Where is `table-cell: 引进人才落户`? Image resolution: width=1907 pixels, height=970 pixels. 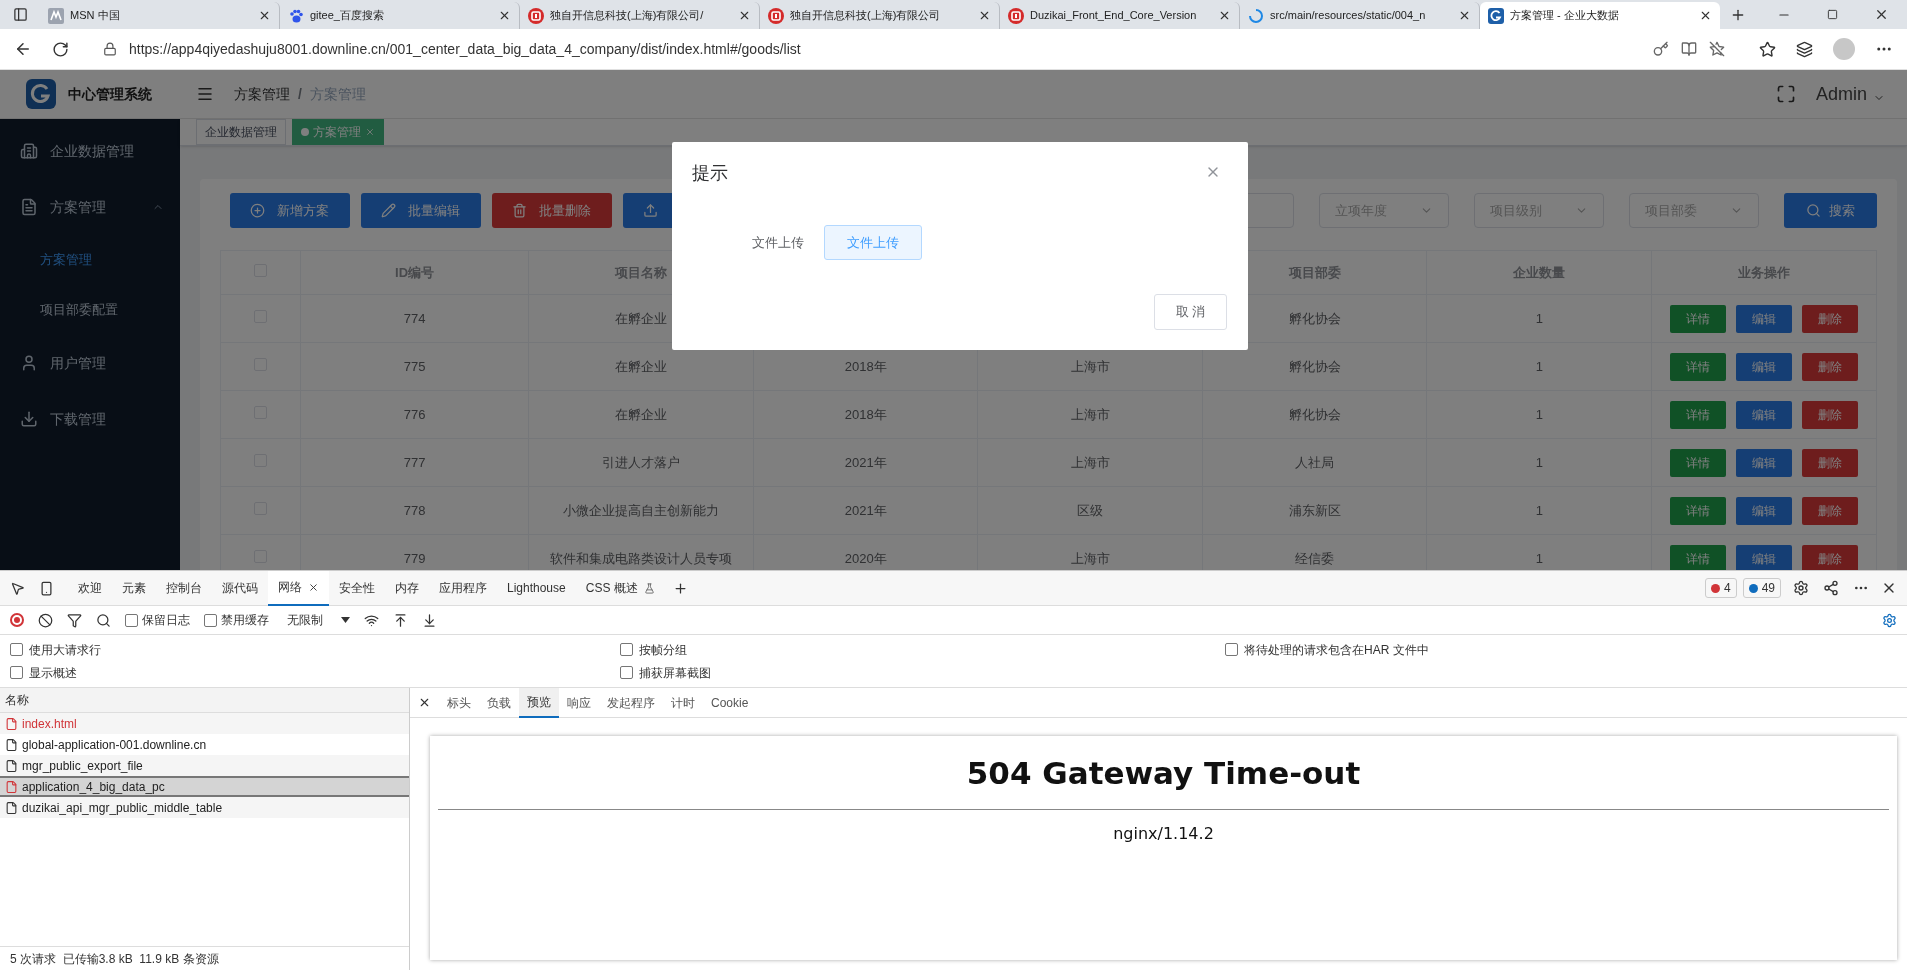 table-cell: 引进人才落户 is located at coordinates (641, 462).